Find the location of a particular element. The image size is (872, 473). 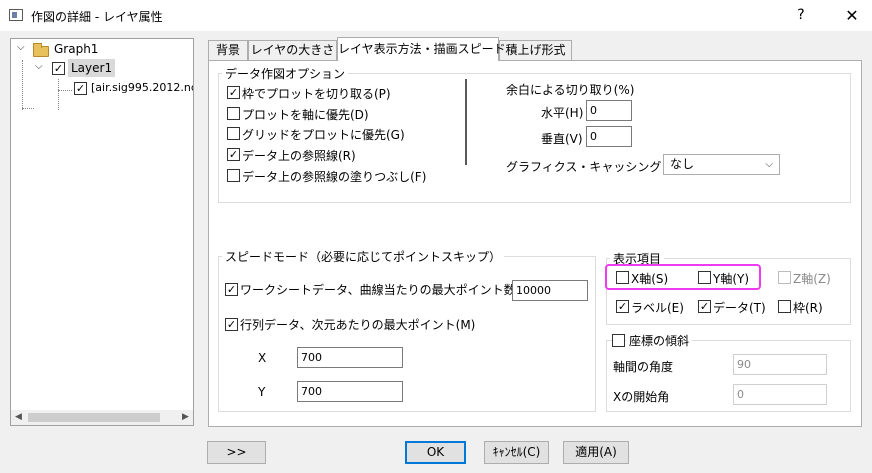

app-window-icon is located at coordinates (16, 15).